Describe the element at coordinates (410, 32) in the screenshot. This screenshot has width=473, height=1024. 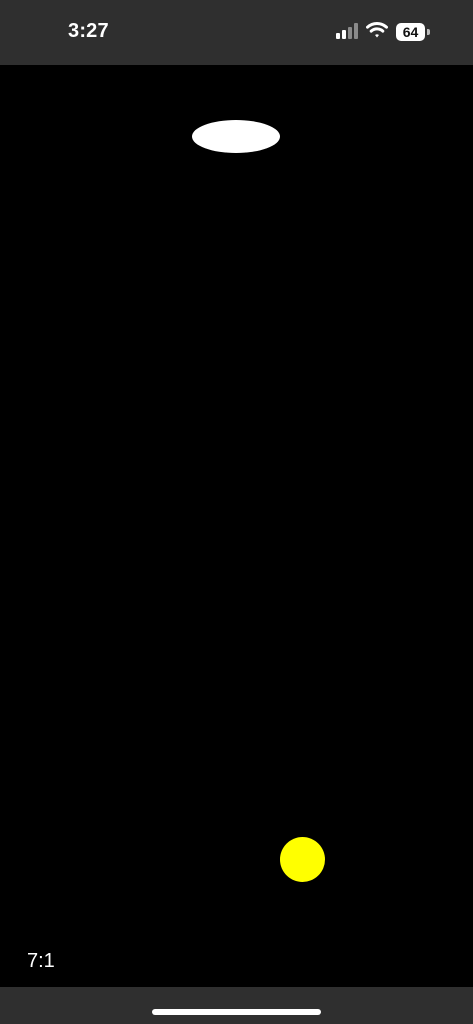
I see `battery-level: 64` at that location.